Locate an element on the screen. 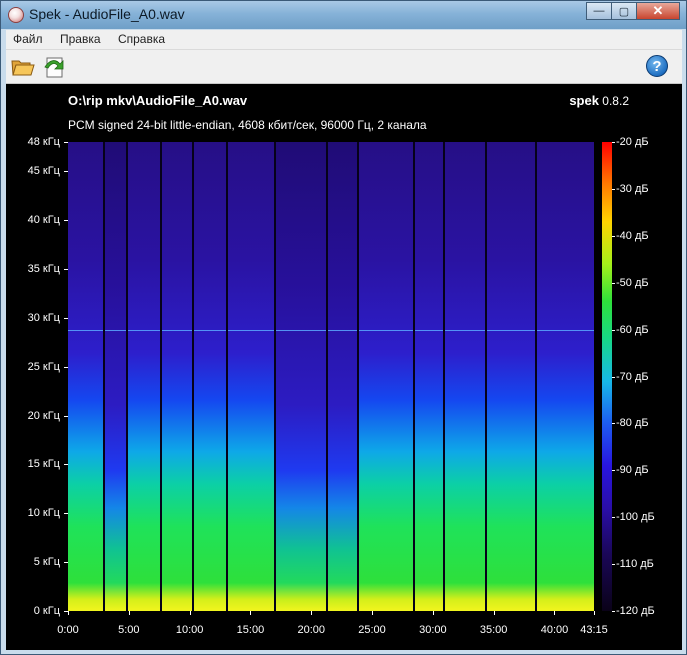  save-image-button is located at coordinates (55, 67).